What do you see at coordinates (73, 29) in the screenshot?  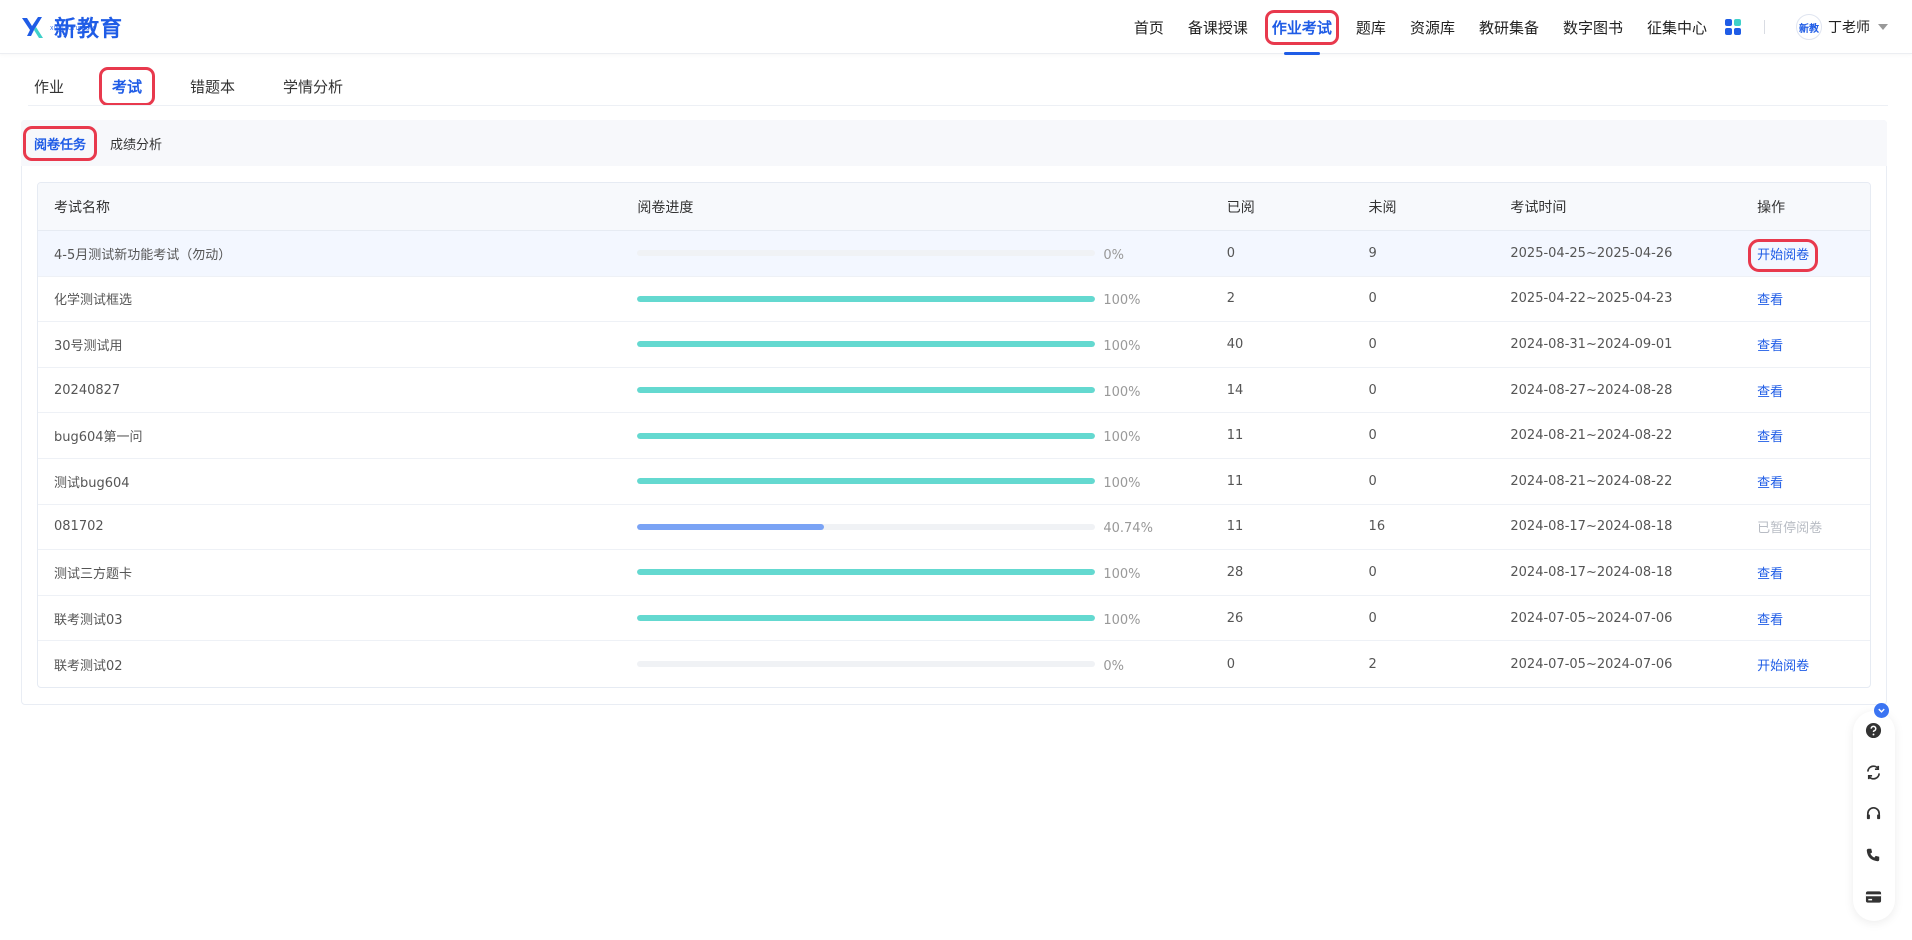 I see `logo-subtext: XINJIAOYU.COM` at bounding box center [73, 29].